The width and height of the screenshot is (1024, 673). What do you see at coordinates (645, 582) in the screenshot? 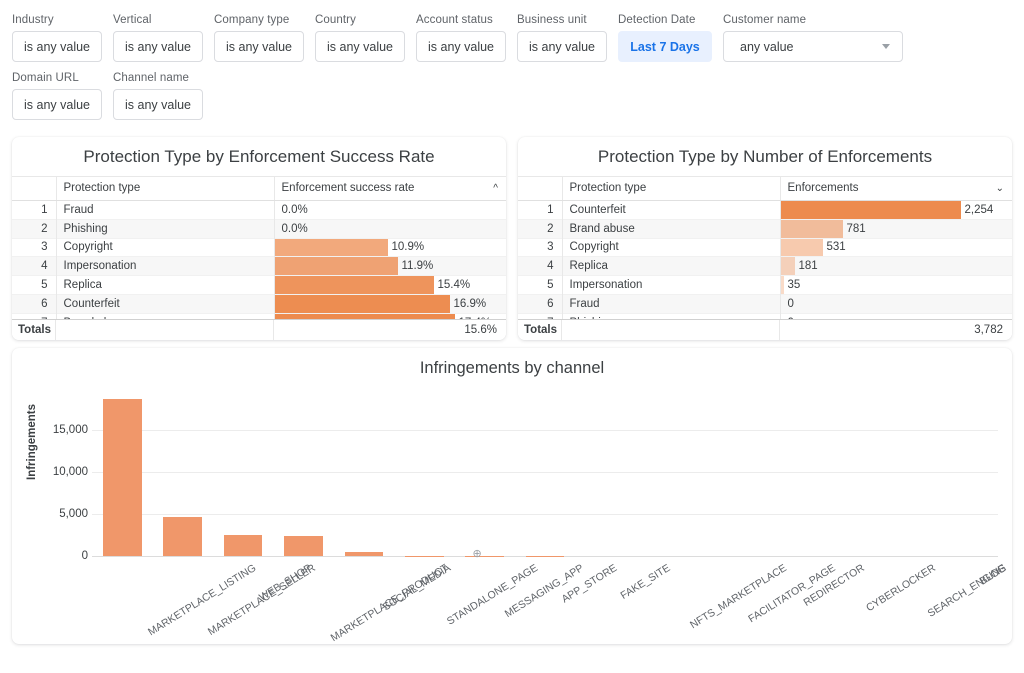
I see `x-tick-label: FAKE_SITE` at bounding box center [645, 582].